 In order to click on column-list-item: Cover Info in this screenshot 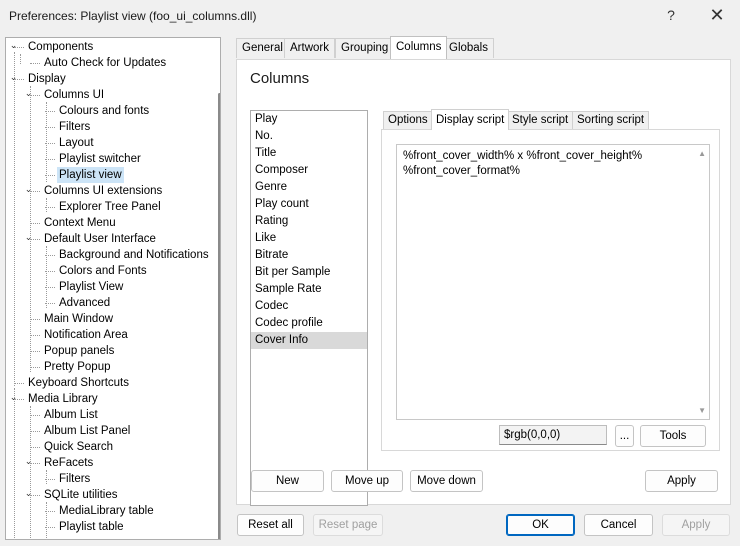, I will do `click(309, 340)`.